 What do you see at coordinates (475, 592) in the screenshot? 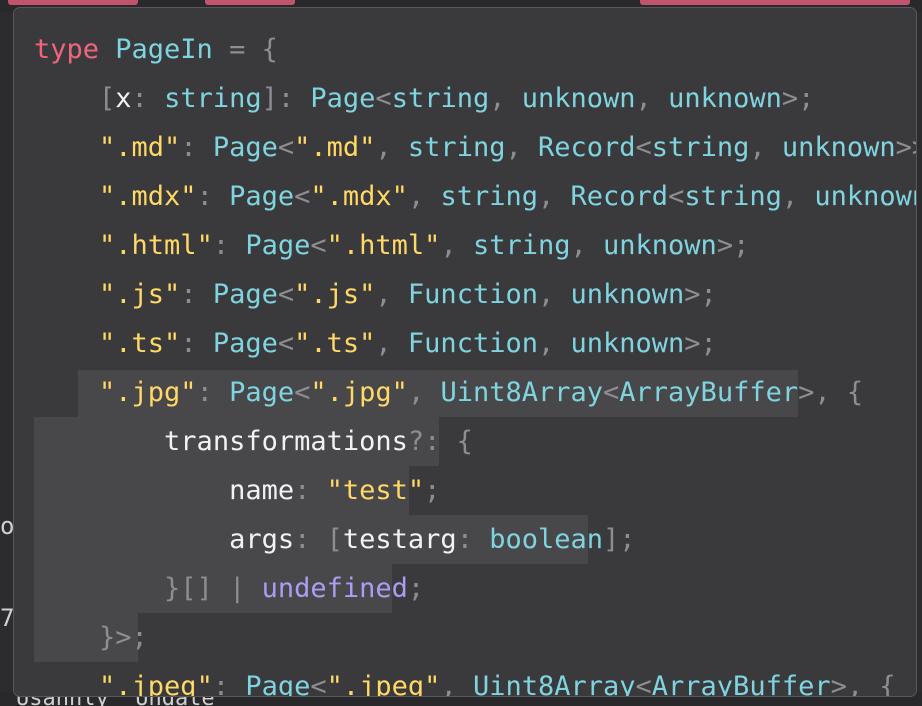
I see `code-line: }[] | undefined;` at bounding box center [475, 592].